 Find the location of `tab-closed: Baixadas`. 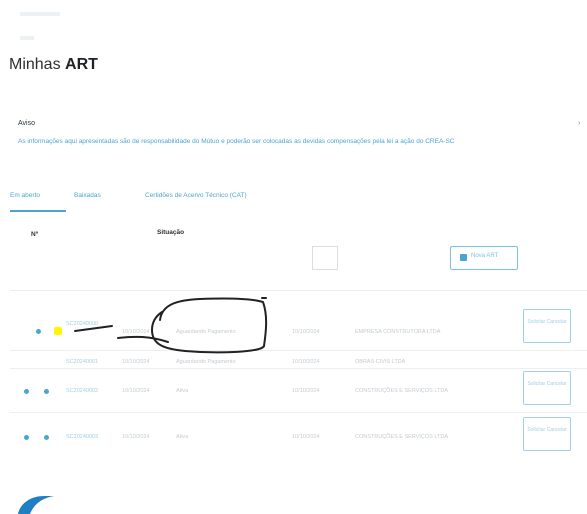

tab-closed: Baixadas is located at coordinates (87, 195).